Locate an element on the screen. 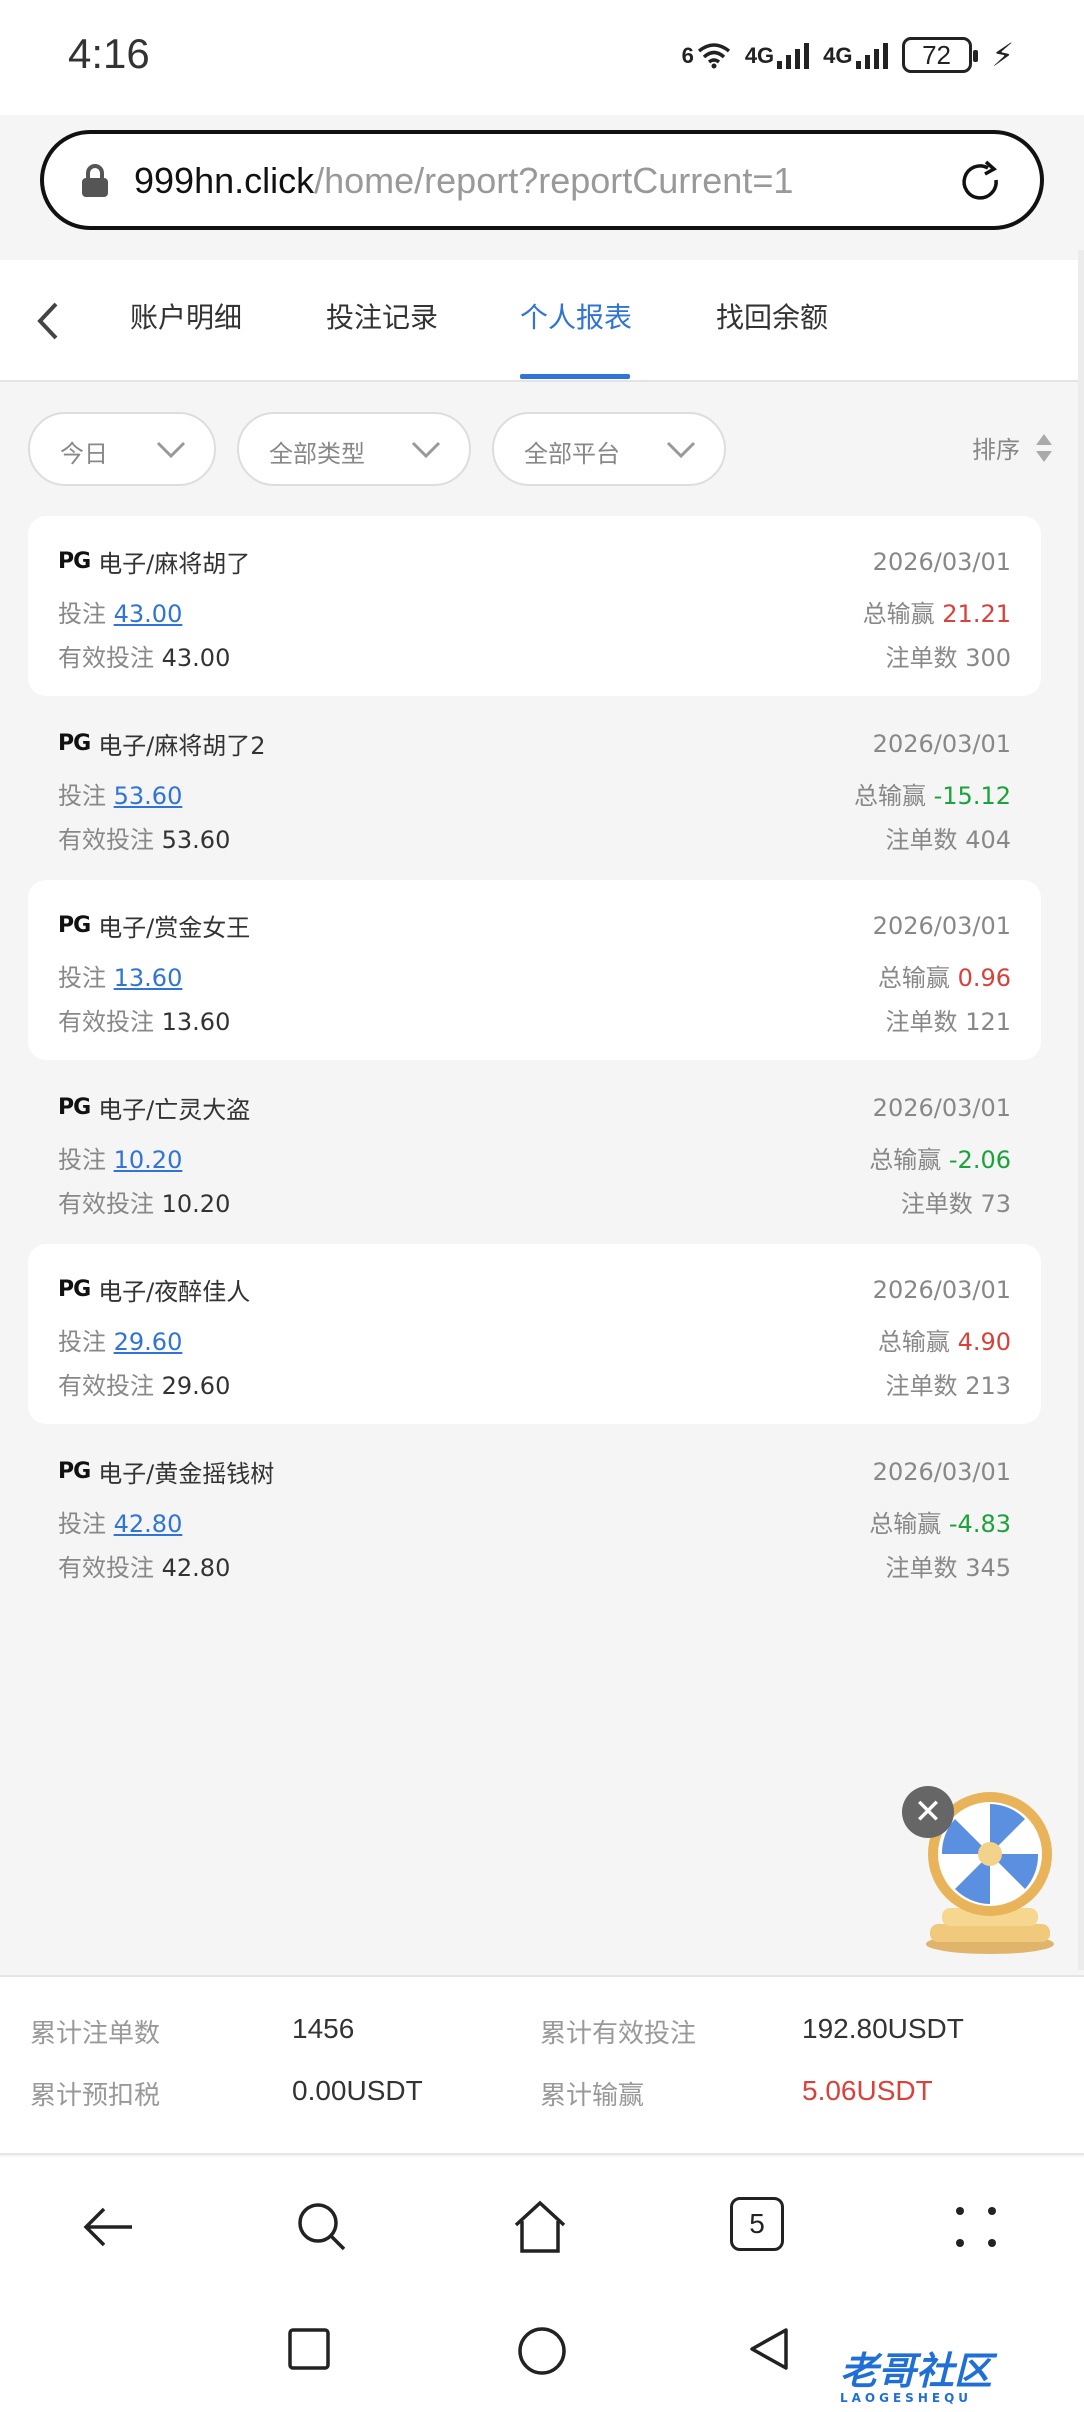 This screenshot has width=1084, height=2412. back-arrow-icon is located at coordinates (108, 2227).